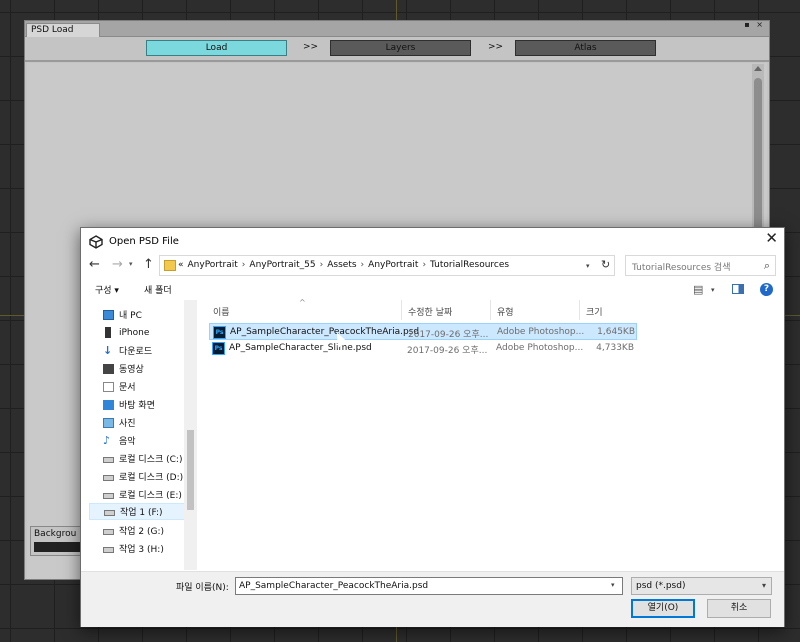  Describe the element at coordinates (397, 29) in the screenshot. I see `unity-titlebar: PSD Load ▪ ×` at that location.